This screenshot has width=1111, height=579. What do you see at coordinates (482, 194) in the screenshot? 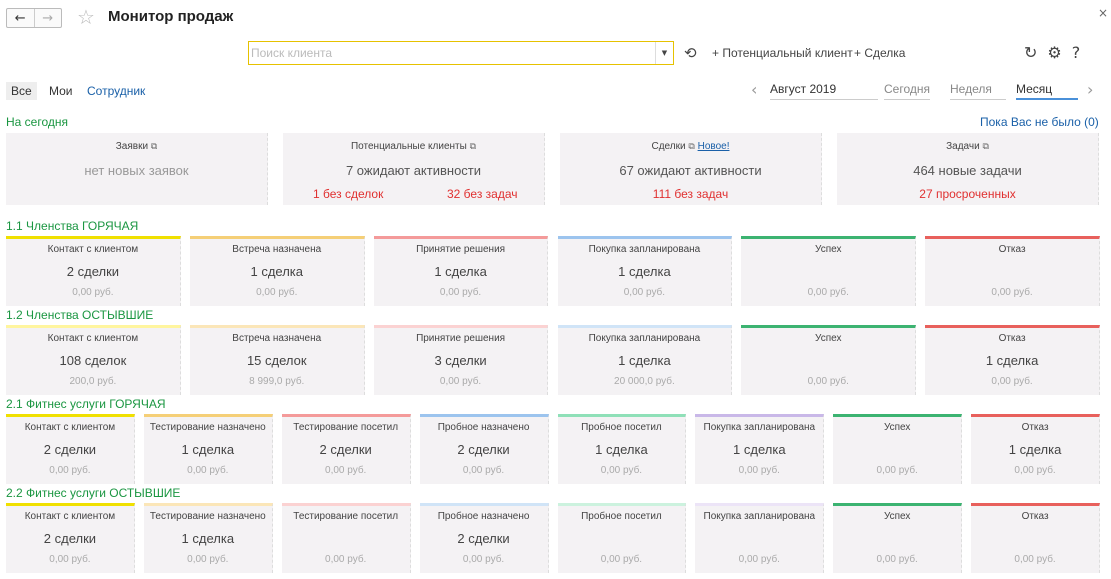
I see `no-tasks-link: 32 без задач` at bounding box center [482, 194].